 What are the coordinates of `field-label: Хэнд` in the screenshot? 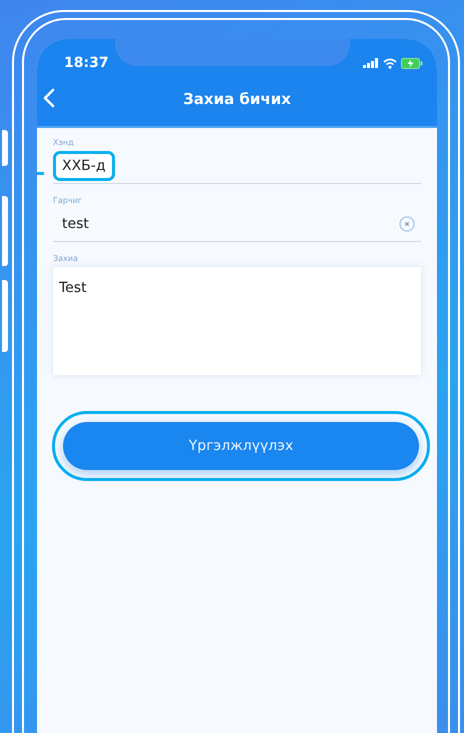 It's located at (64, 142).